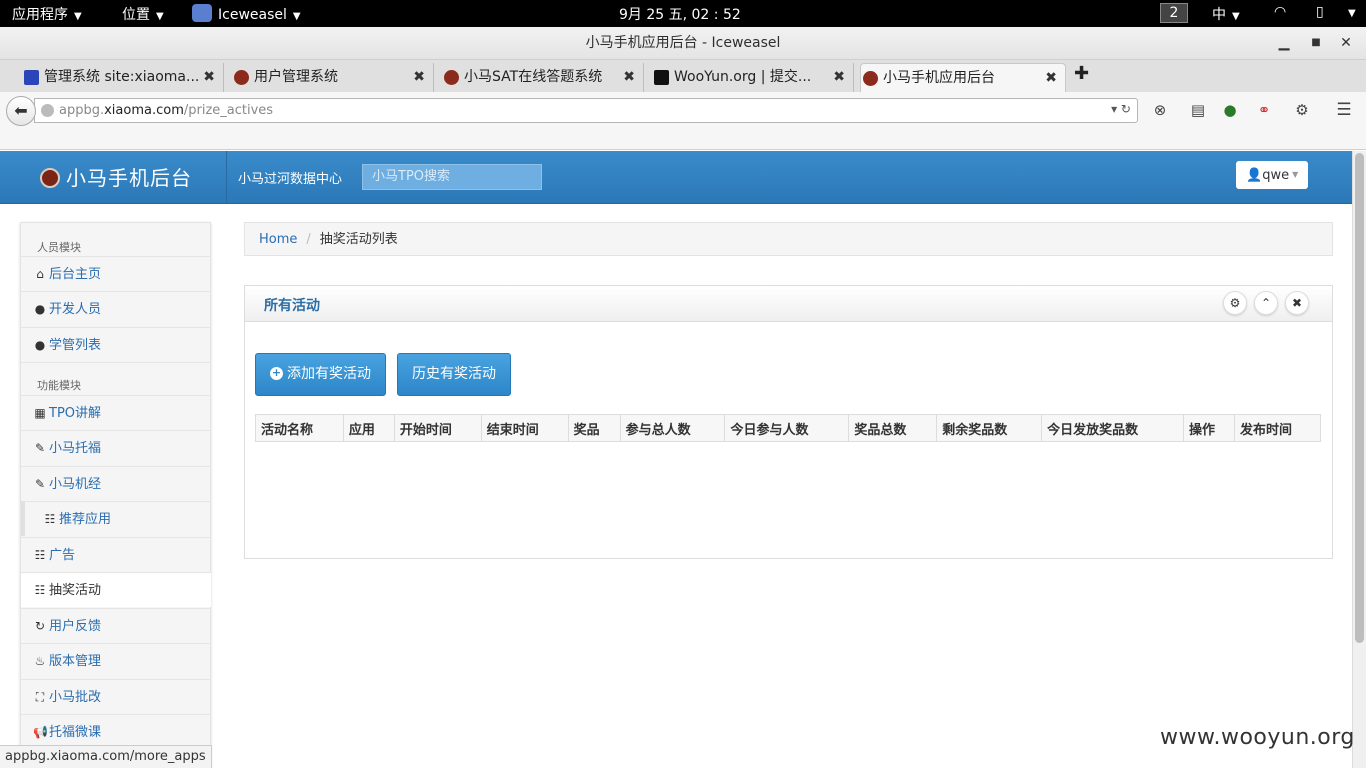  Describe the element at coordinates (116, 518) in the screenshot. I see `sidebar-item-recommended-apps: ☷ 推荐应用` at that location.